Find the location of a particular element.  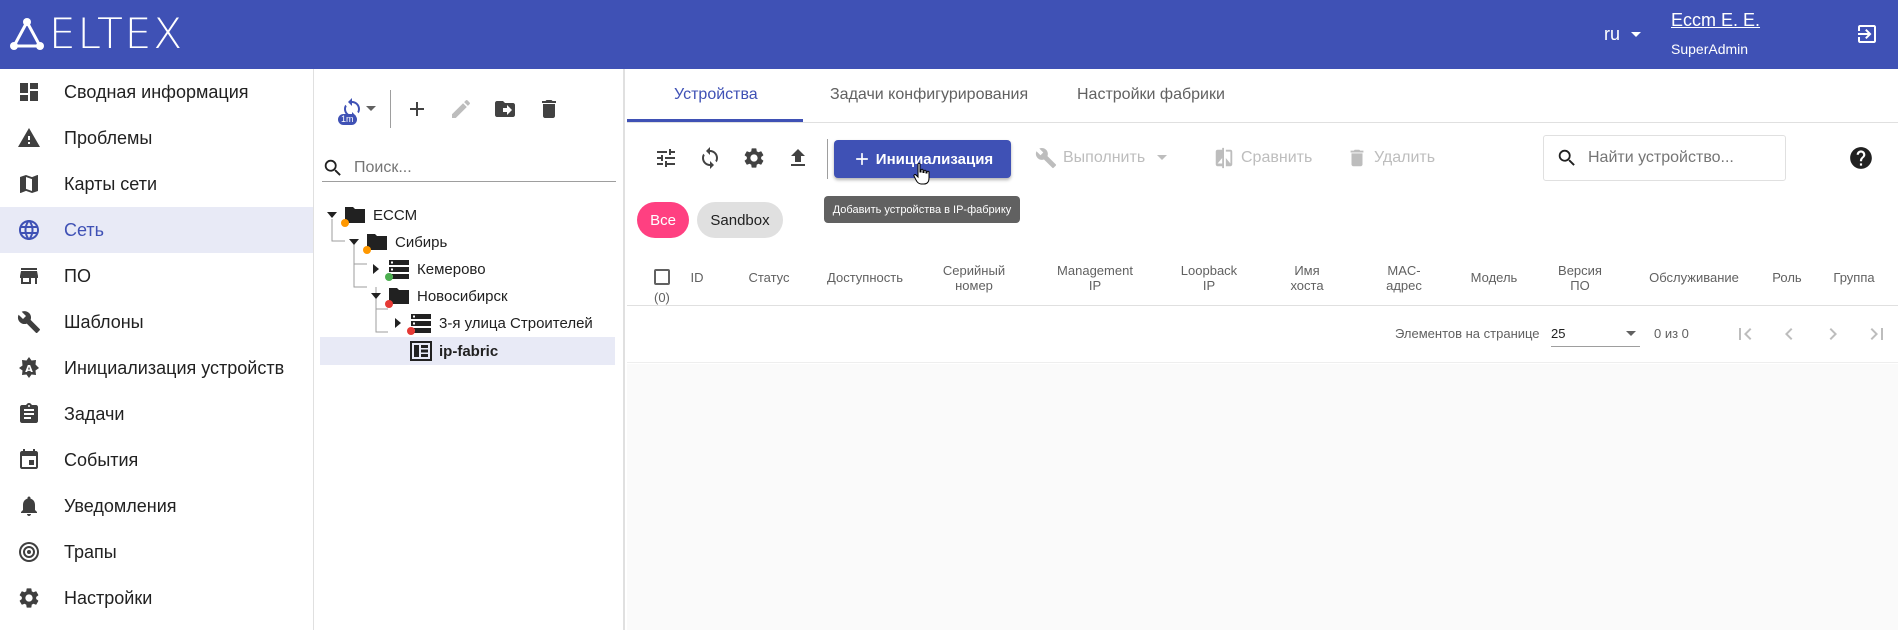

active-tab-indicator is located at coordinates (715, 120).